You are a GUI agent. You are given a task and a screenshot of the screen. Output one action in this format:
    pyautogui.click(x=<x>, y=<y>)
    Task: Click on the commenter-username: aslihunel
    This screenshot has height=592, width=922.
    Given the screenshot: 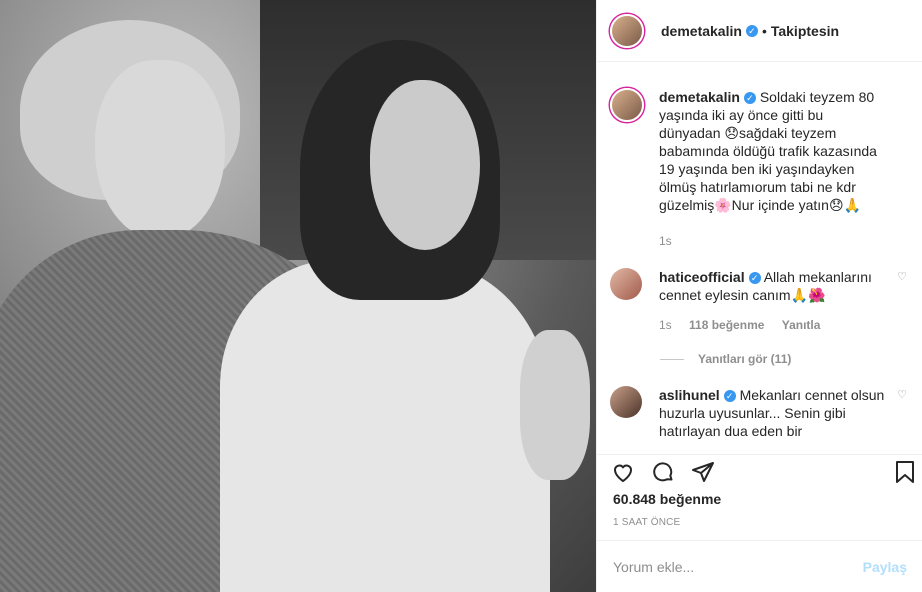 What is the action you would take?
    pyautogui.click(x=689, y=395)
    